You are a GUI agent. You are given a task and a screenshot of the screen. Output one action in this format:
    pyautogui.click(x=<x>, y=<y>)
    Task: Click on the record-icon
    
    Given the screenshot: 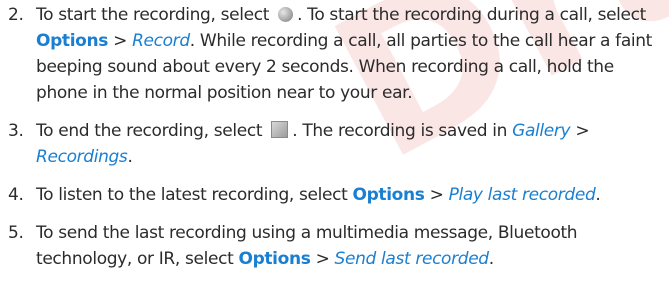 What is the action you would take?
    pyautogui.click(x=286, y=14)
    